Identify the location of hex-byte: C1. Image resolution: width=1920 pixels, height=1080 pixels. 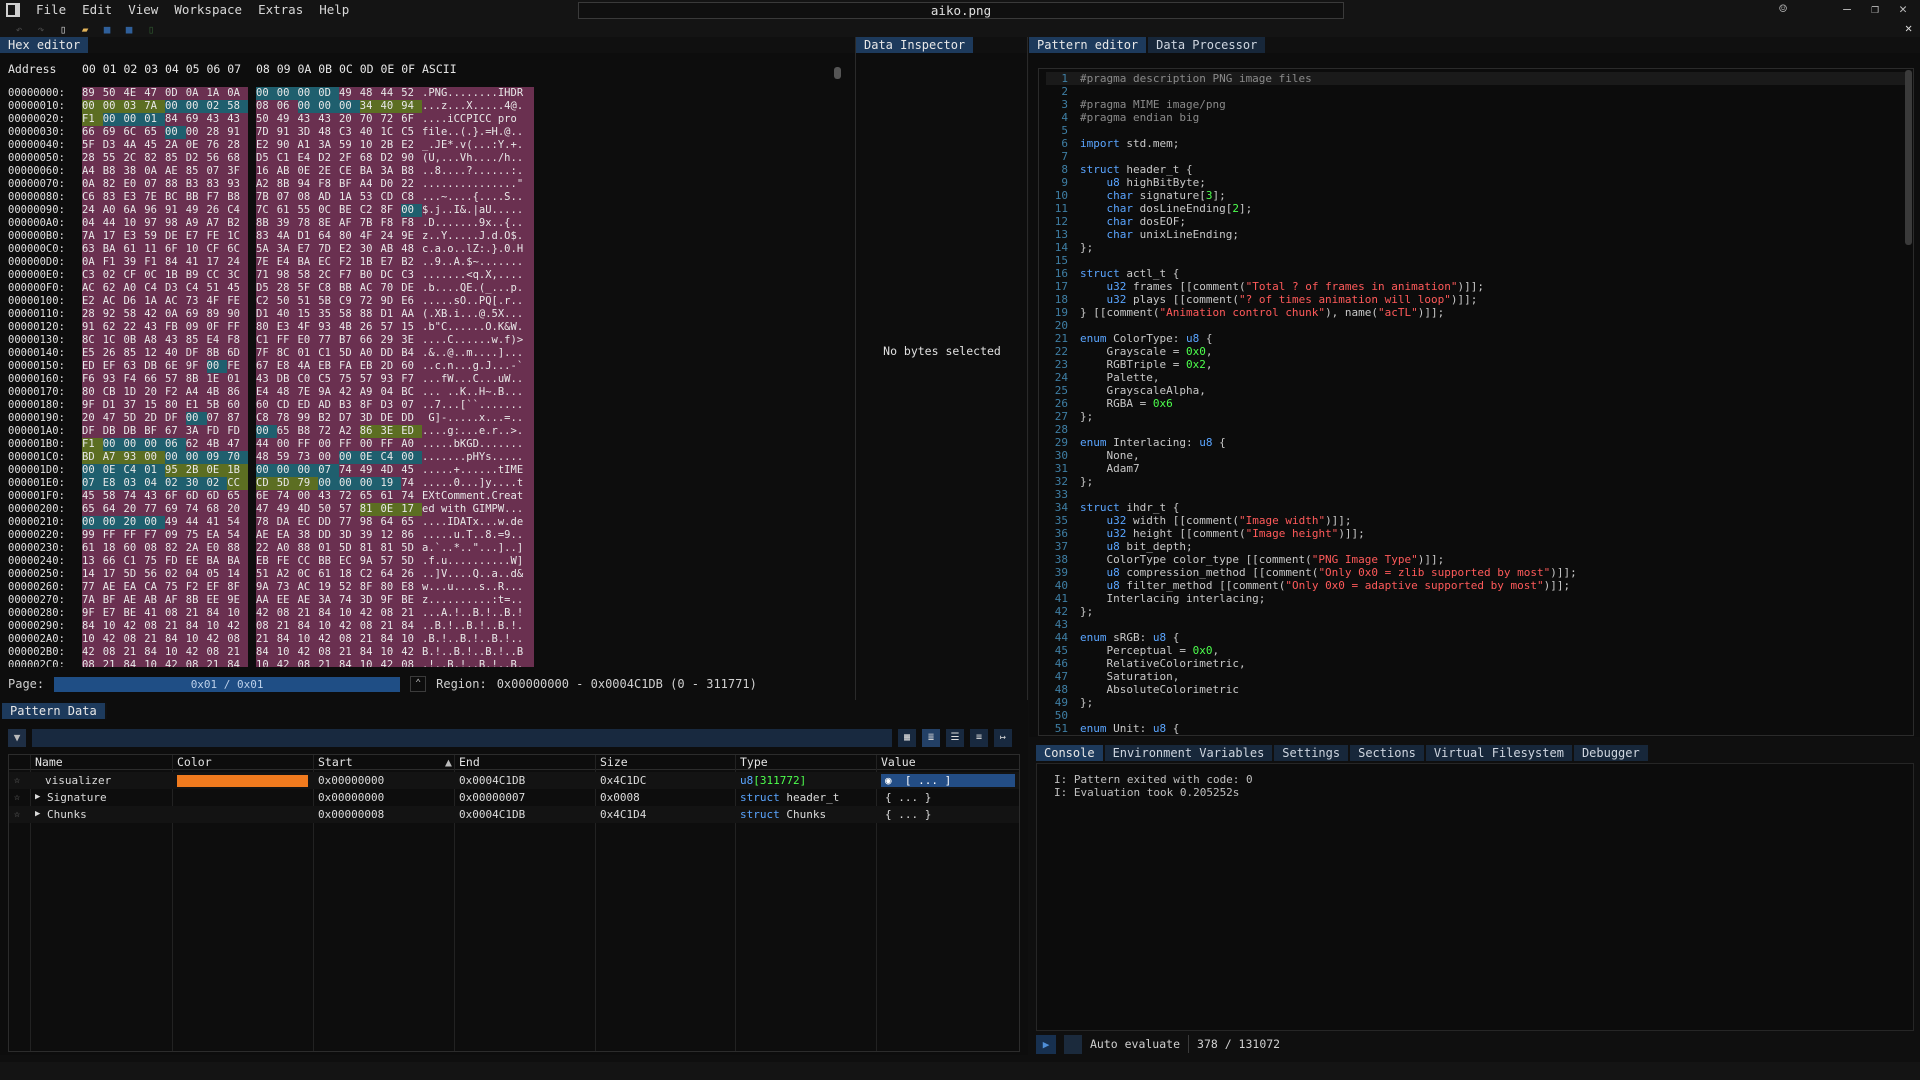
(134, 561).